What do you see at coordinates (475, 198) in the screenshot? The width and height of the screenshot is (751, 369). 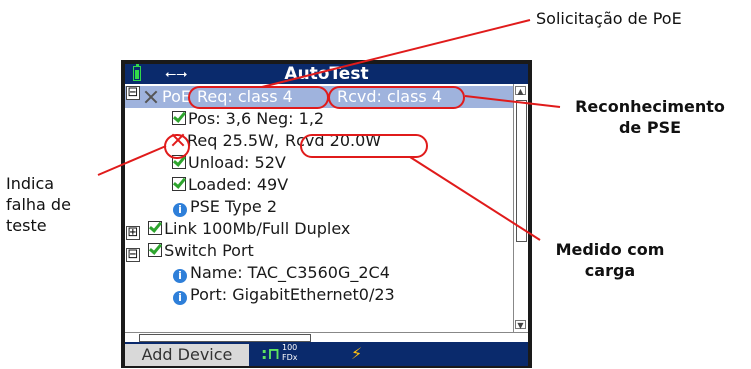 I see `leader-line-measured` at bounding box center [475, 198].